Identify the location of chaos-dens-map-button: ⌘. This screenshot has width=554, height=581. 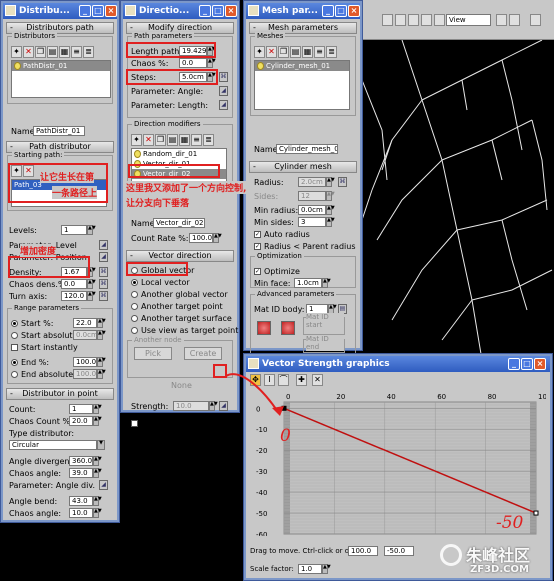
(103, 284).